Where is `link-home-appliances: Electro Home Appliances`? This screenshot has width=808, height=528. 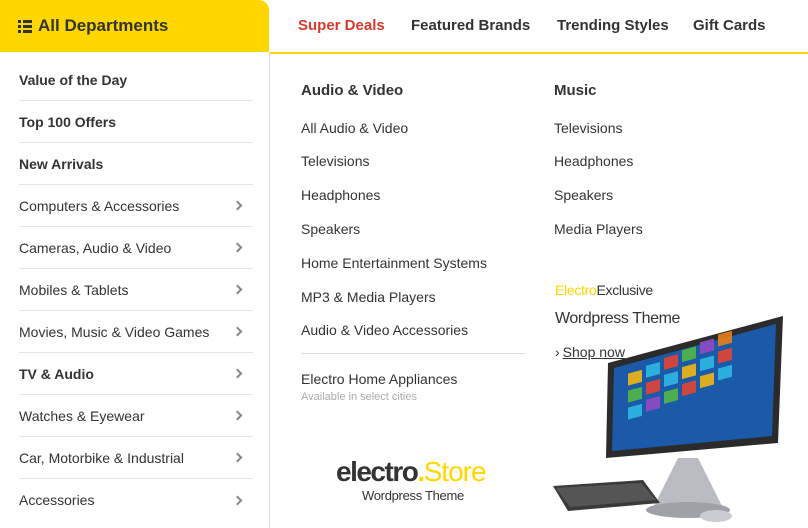 link-home-appliances: Electro Home Appliances is located at coordinates (379, 379).